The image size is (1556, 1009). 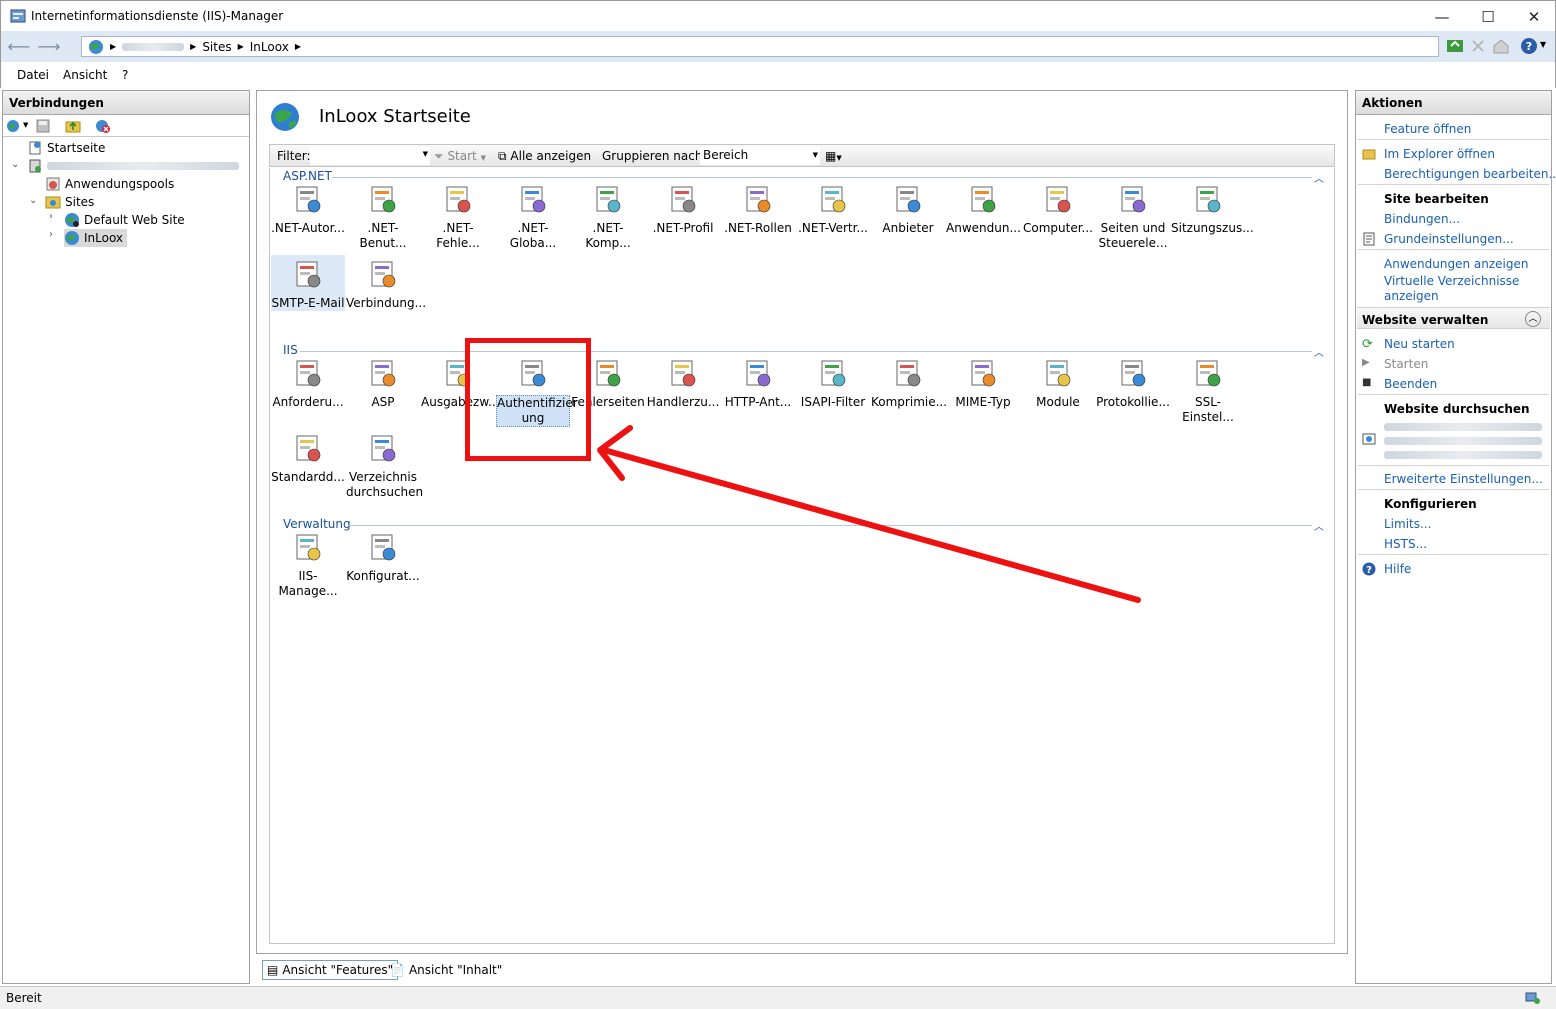 I want to click on action-restart: Neu starten, so click(x=1419, y=344).